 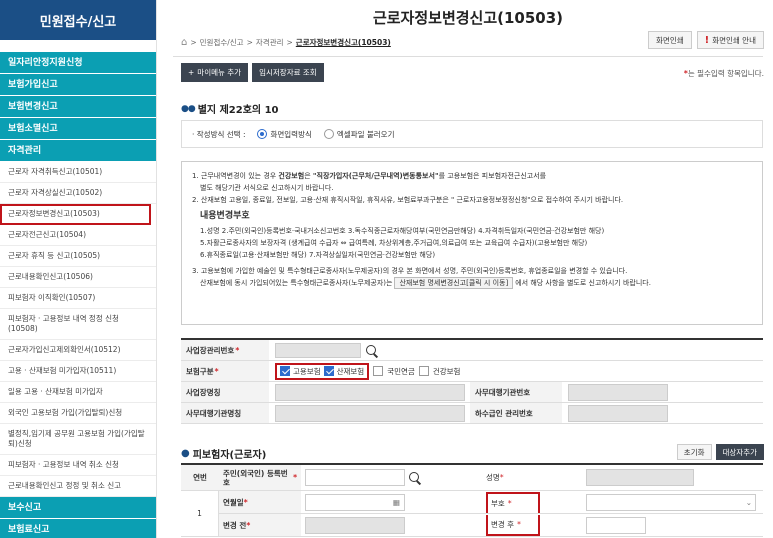 What do you see at coordinates (191, 72) in the screenshot?
I see `plus-icon: +` at bounding box center [191, 72].